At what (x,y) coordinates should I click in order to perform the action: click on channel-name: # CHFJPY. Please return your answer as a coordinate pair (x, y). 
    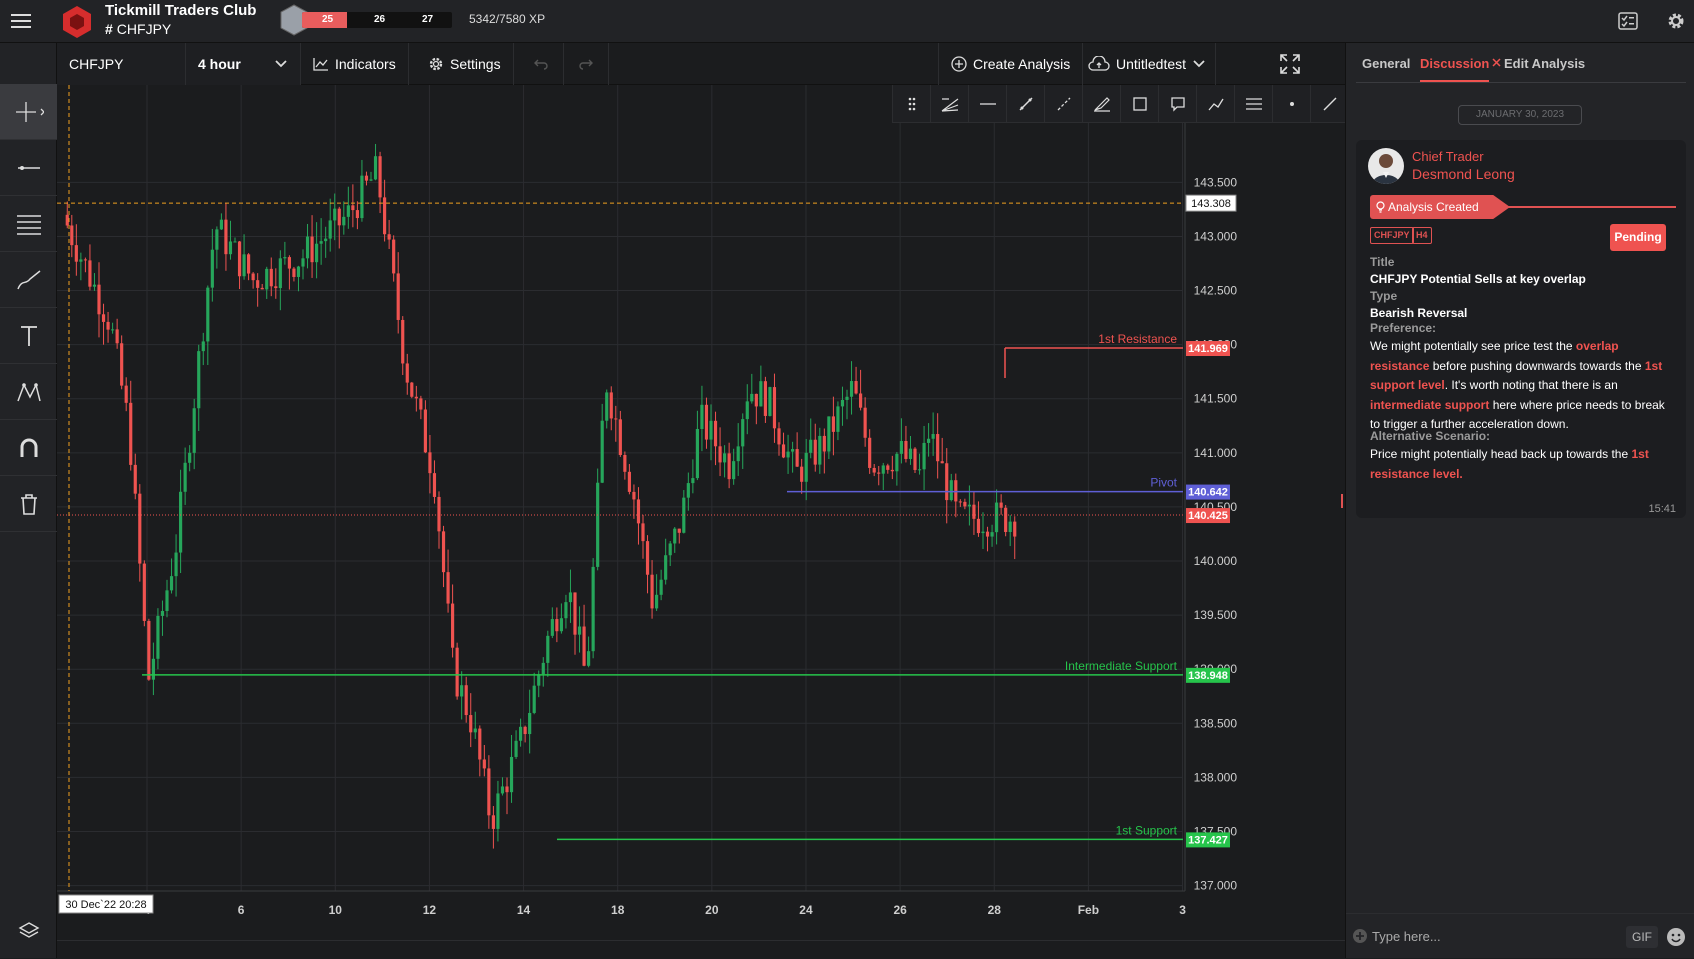
    Looking at the image, I should click on (138, 29).